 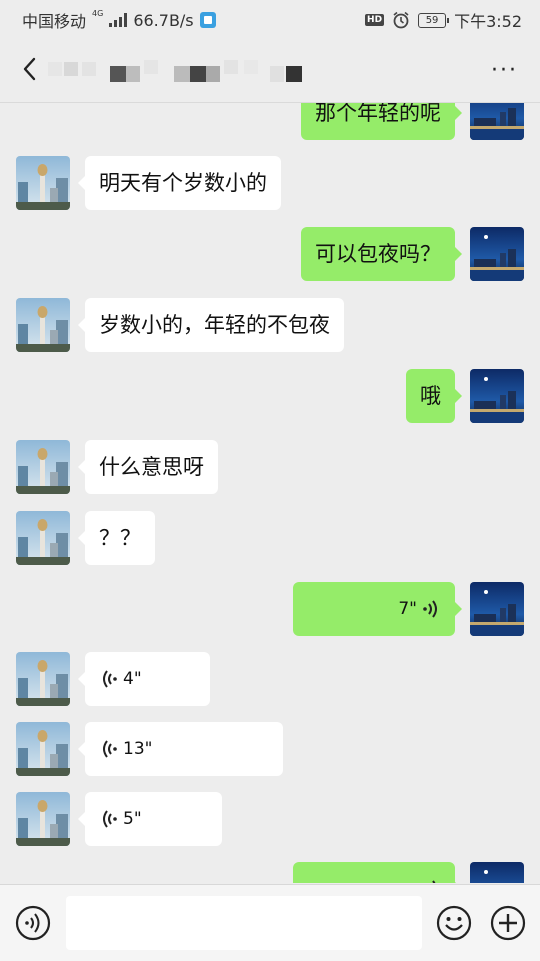 What do you see at coordinates (180, 749) in the screenshot?
I see `voice-message-incoming: 13"` at bounding box center [180, 749].